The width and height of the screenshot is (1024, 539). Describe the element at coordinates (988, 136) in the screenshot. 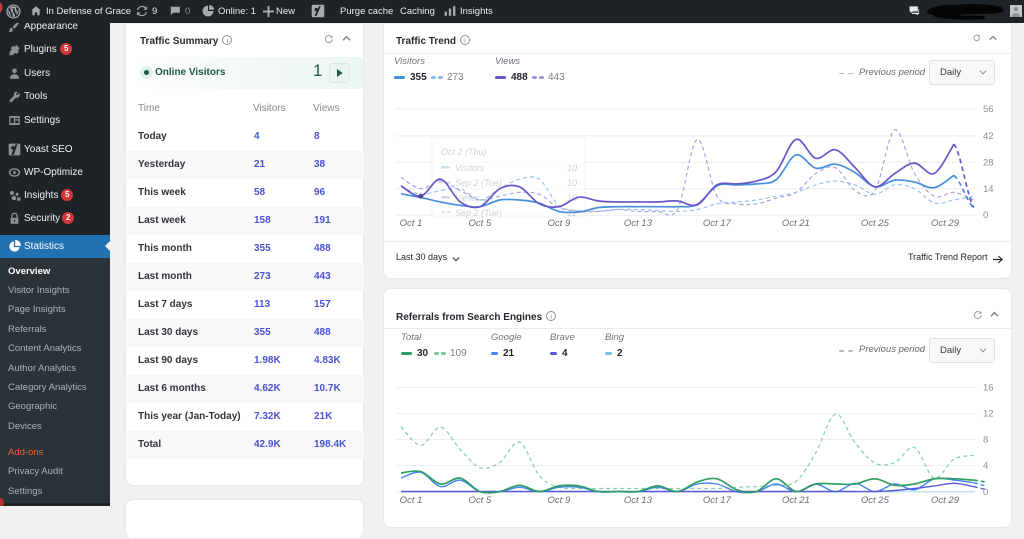

I see `svg-text: 42` at that location.